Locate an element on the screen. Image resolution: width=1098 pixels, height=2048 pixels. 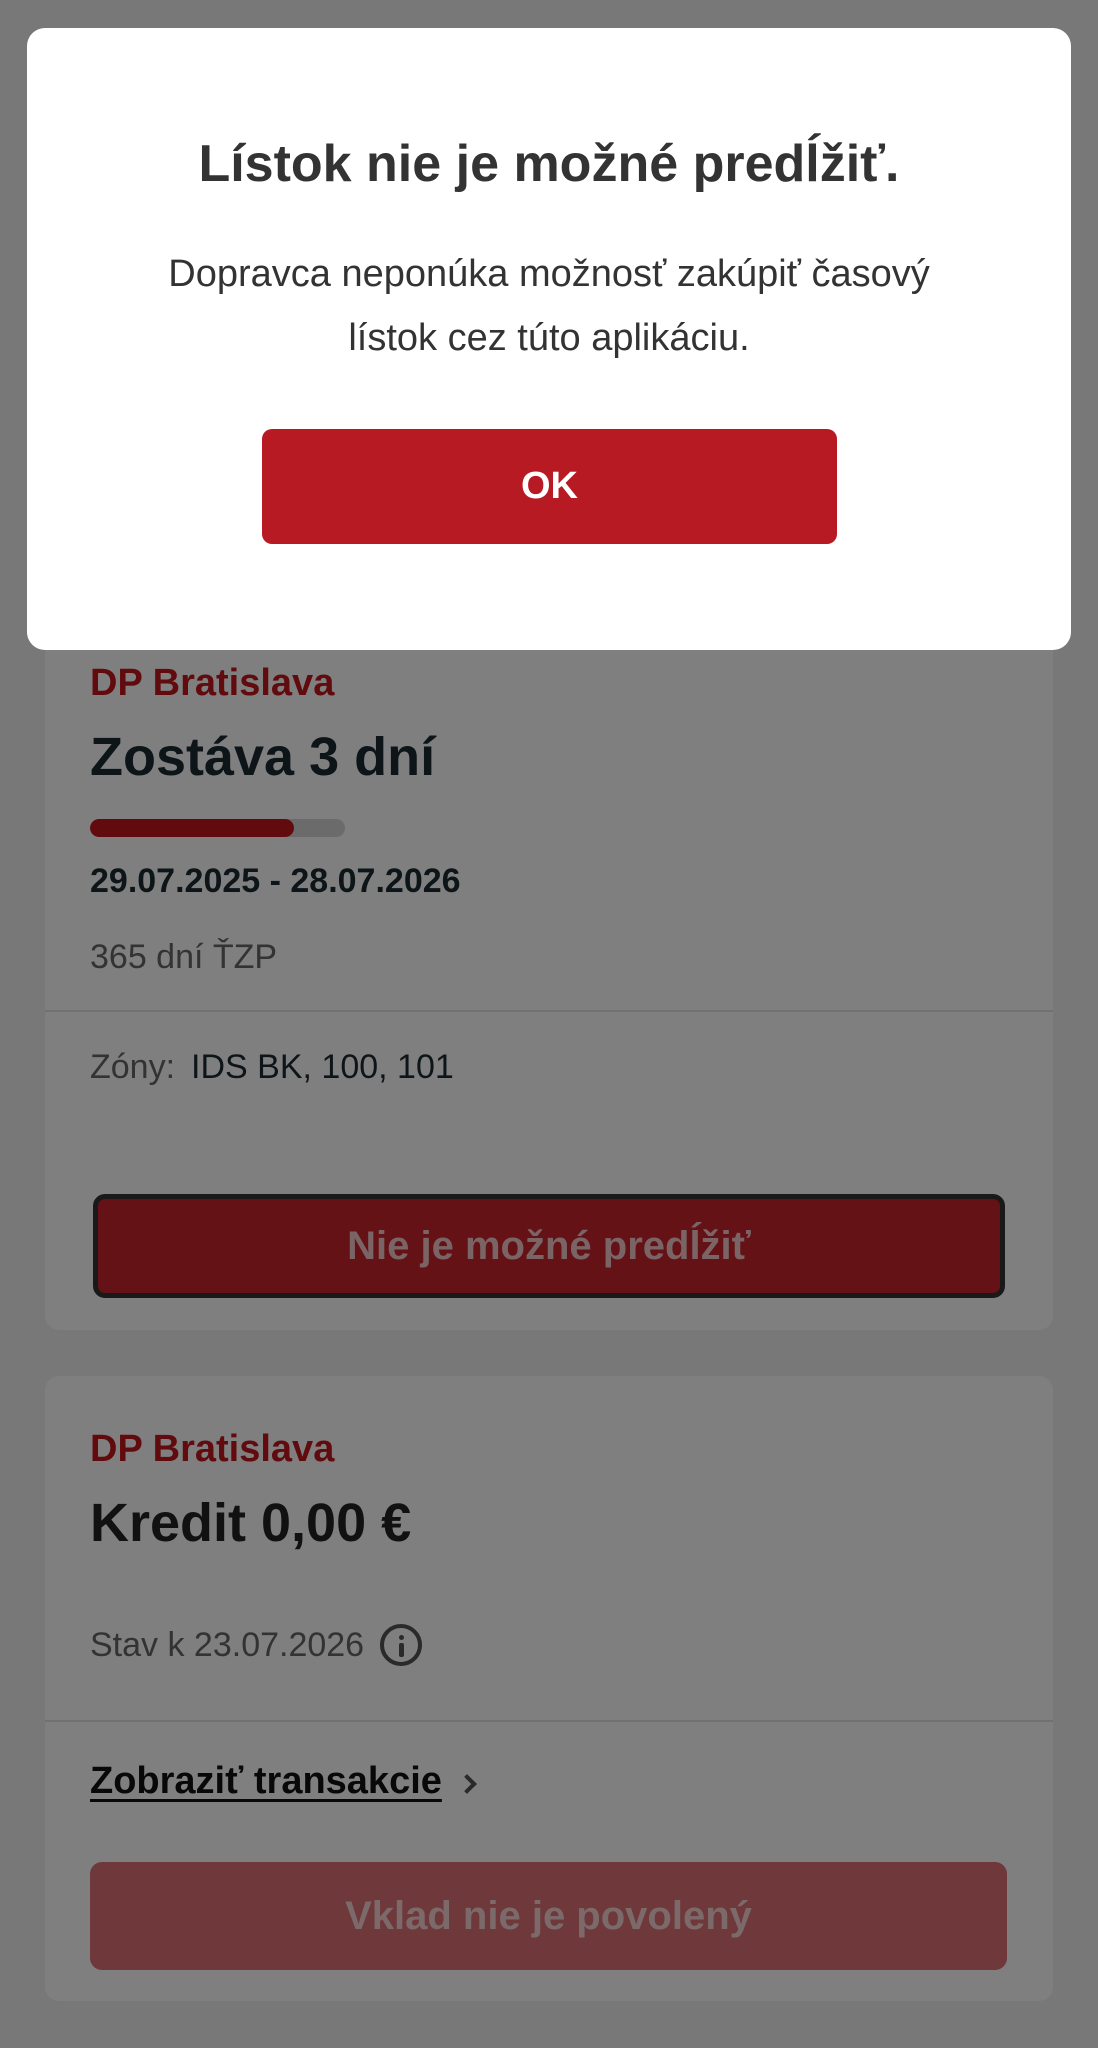
ok-button: OK is located at coordinates (549, 486).